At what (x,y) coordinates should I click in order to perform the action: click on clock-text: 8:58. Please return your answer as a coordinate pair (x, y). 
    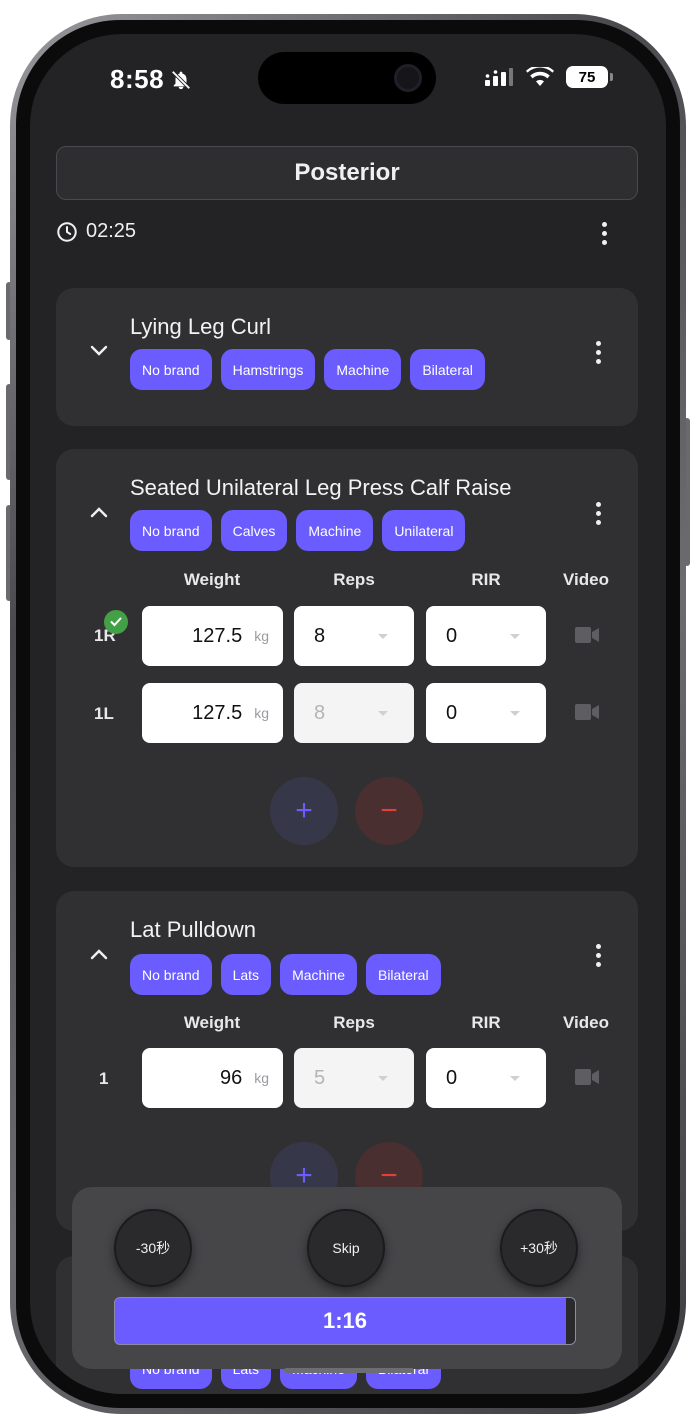
    Looking at the image, I should click on (137, 79).